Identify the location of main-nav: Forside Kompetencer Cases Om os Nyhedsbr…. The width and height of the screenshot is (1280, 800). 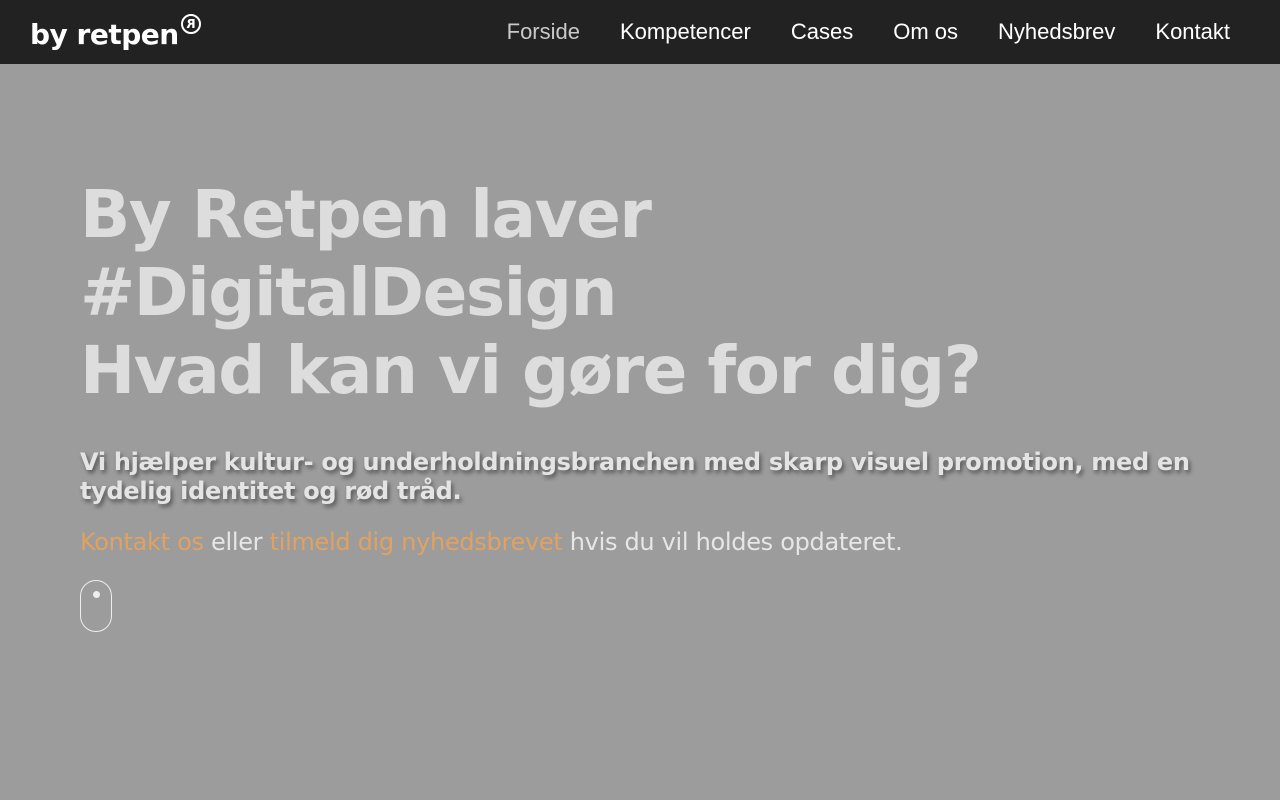
(848, 32).